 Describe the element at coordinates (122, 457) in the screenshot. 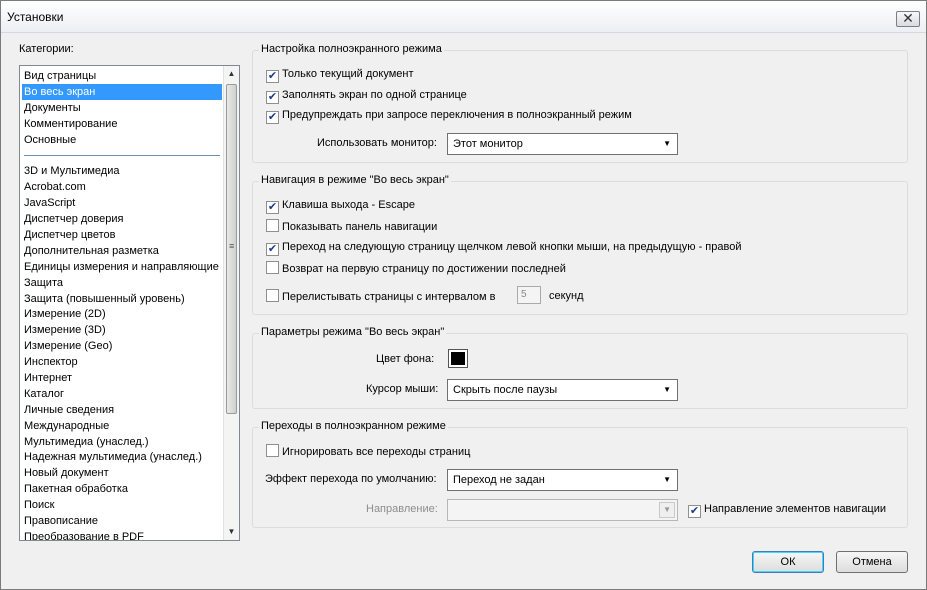

I see `category-item: Надежная мультимедиа (унаслед.)` at that location.